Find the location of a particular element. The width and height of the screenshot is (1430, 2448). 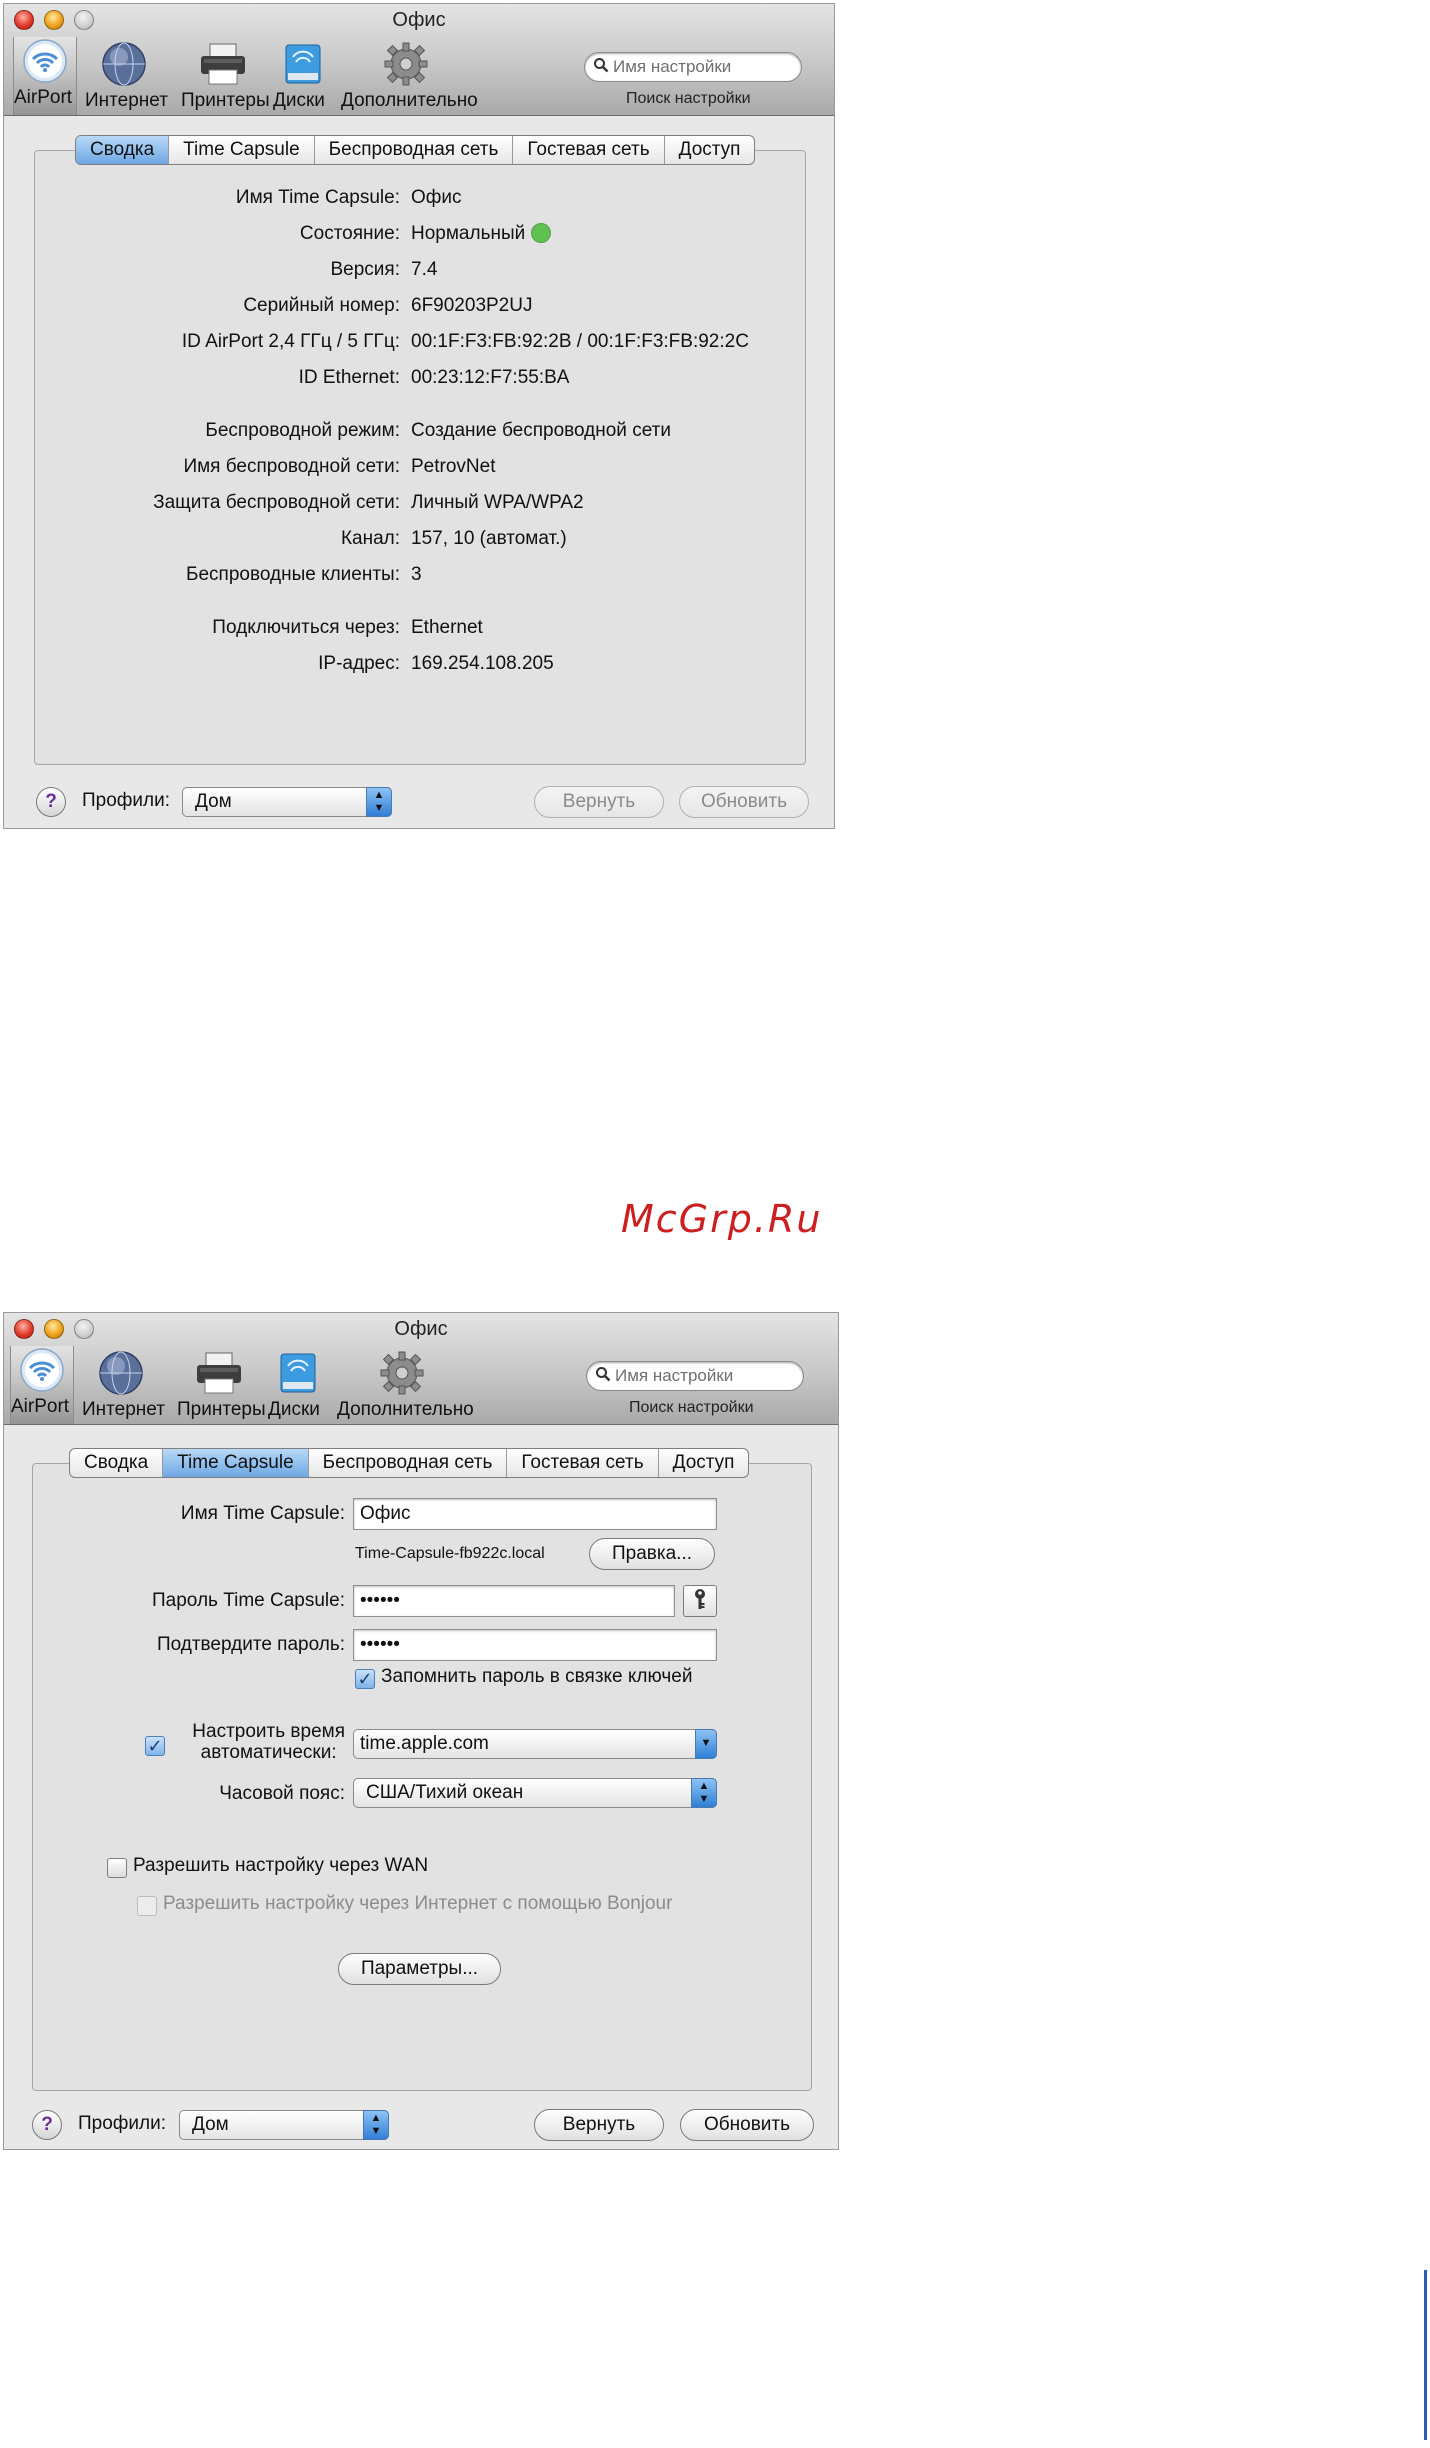

auto-time-checkbox: ✓ is located at coordinates (155, 1746).